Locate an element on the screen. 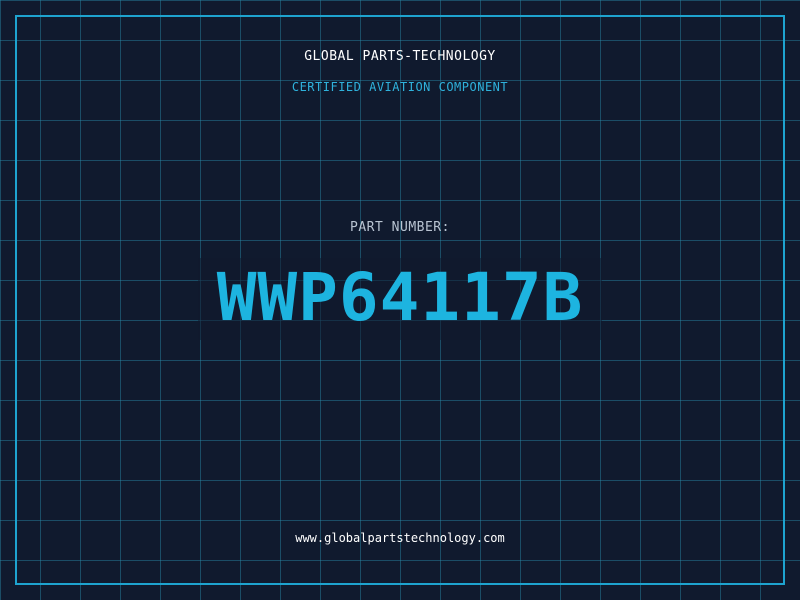 Image resolution: width=800 pixels, height=600 pixels. brand-name: GLOBAL PARTS-TECHNOLOGY is located at coordinates (400, 56).